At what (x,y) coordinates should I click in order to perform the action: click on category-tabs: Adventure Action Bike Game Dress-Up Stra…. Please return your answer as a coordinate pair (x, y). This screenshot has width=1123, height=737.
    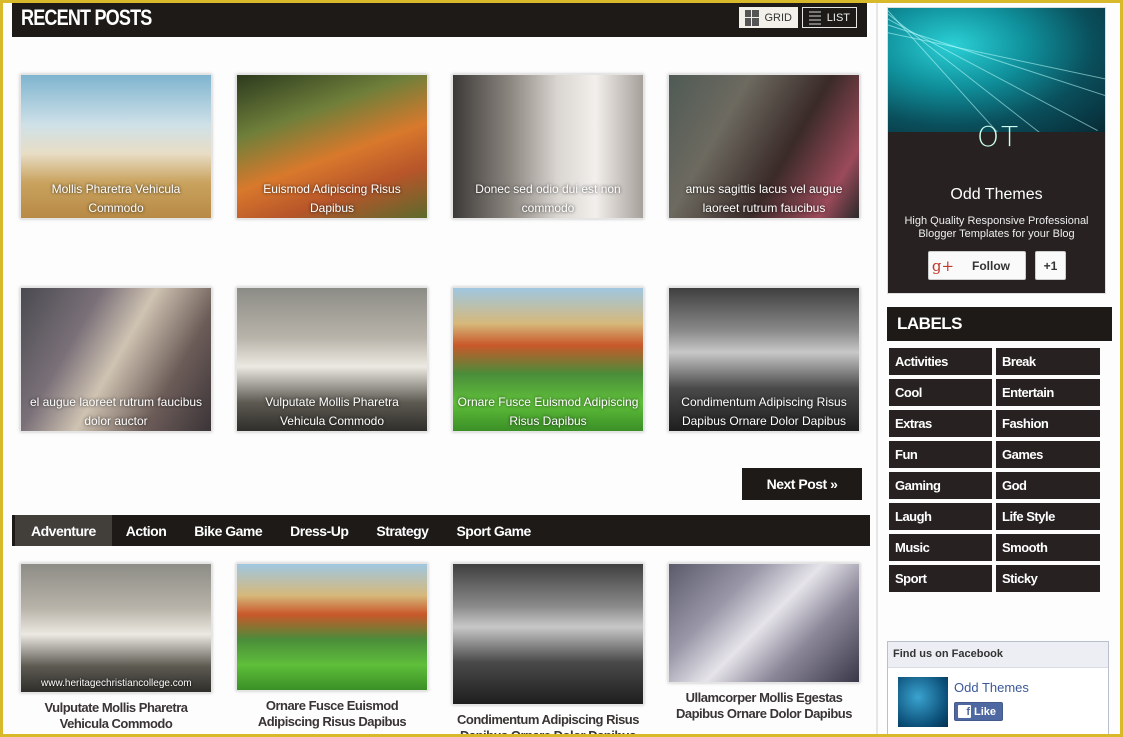
    Looking at the image, I should click on (441, 530).